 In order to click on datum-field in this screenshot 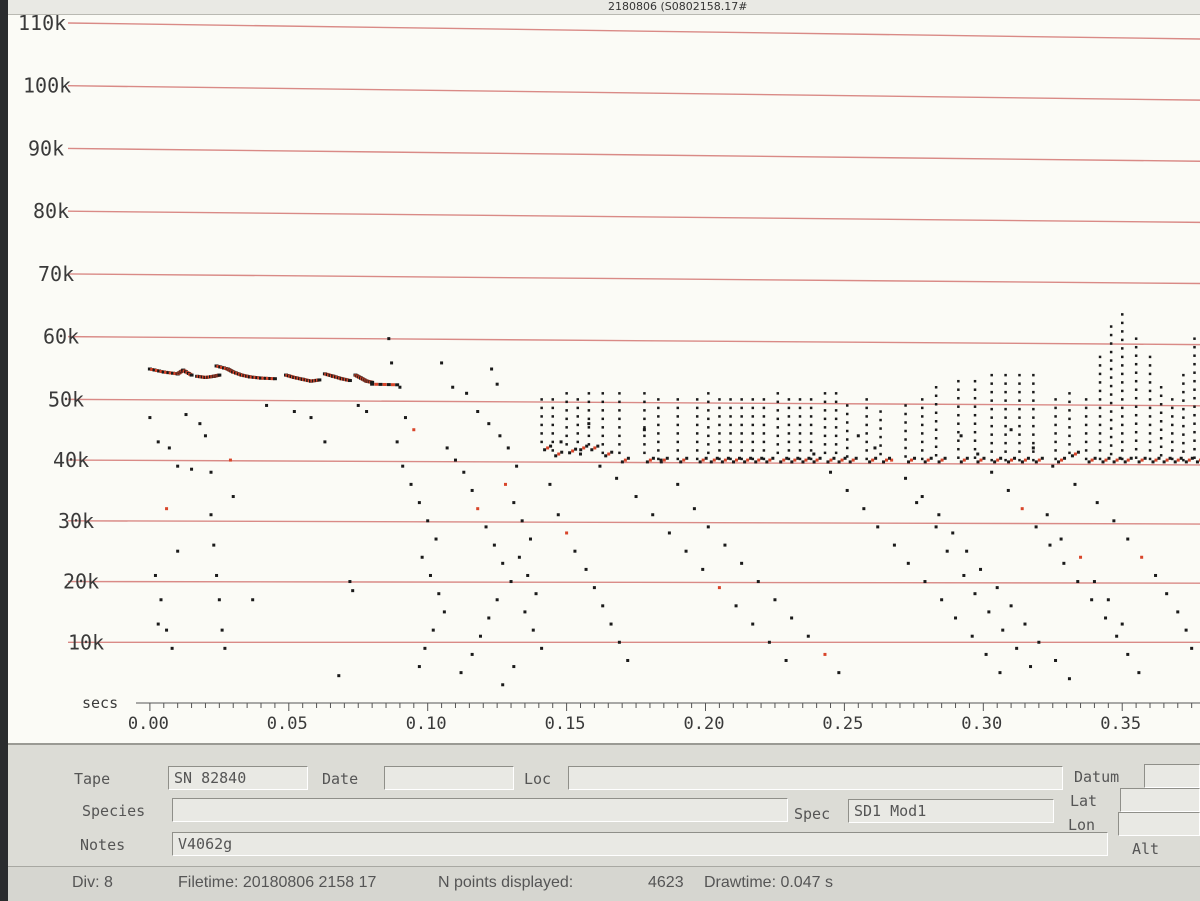, I will do `click(1172, 776)`.